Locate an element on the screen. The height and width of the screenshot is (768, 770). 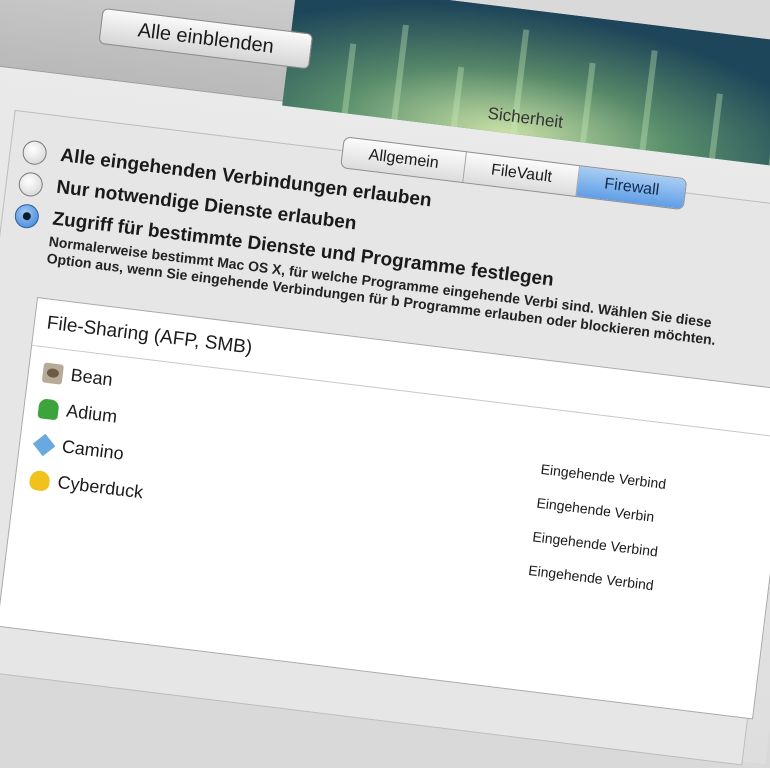
list-item-cyberduck: Cyberduck is located at coordinates (86, 486).